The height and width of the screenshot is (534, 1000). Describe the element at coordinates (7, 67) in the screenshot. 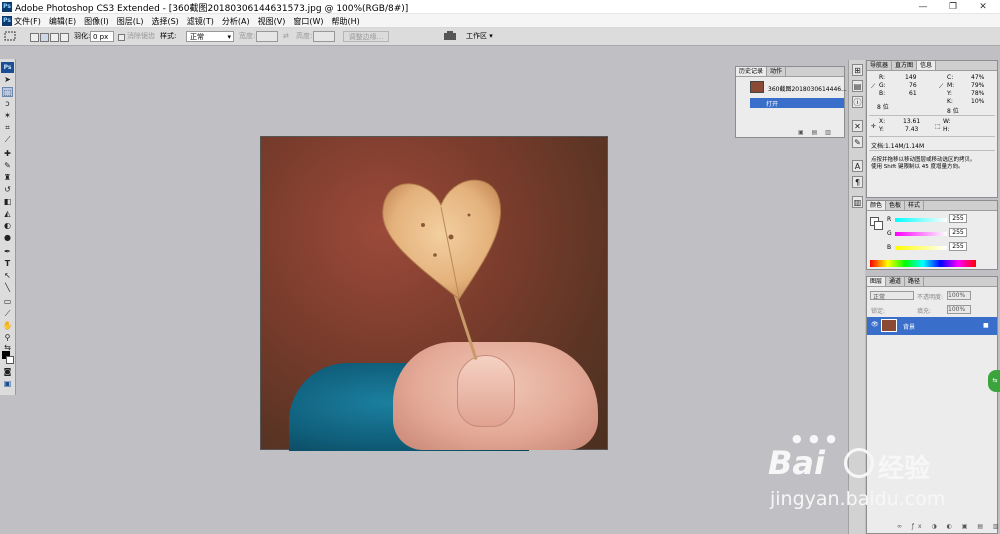

I see `photoshop-tools-logo: Ps` at that location.